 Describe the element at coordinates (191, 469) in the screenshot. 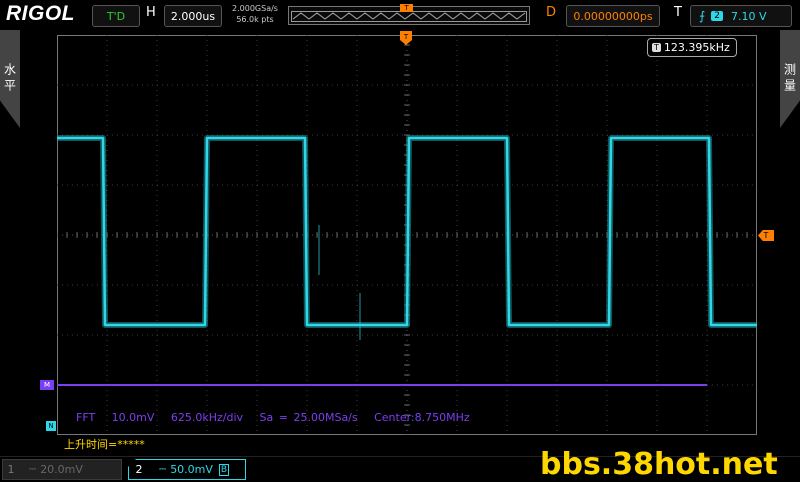

I see `channel2-scale: 50.0mV` at that location.